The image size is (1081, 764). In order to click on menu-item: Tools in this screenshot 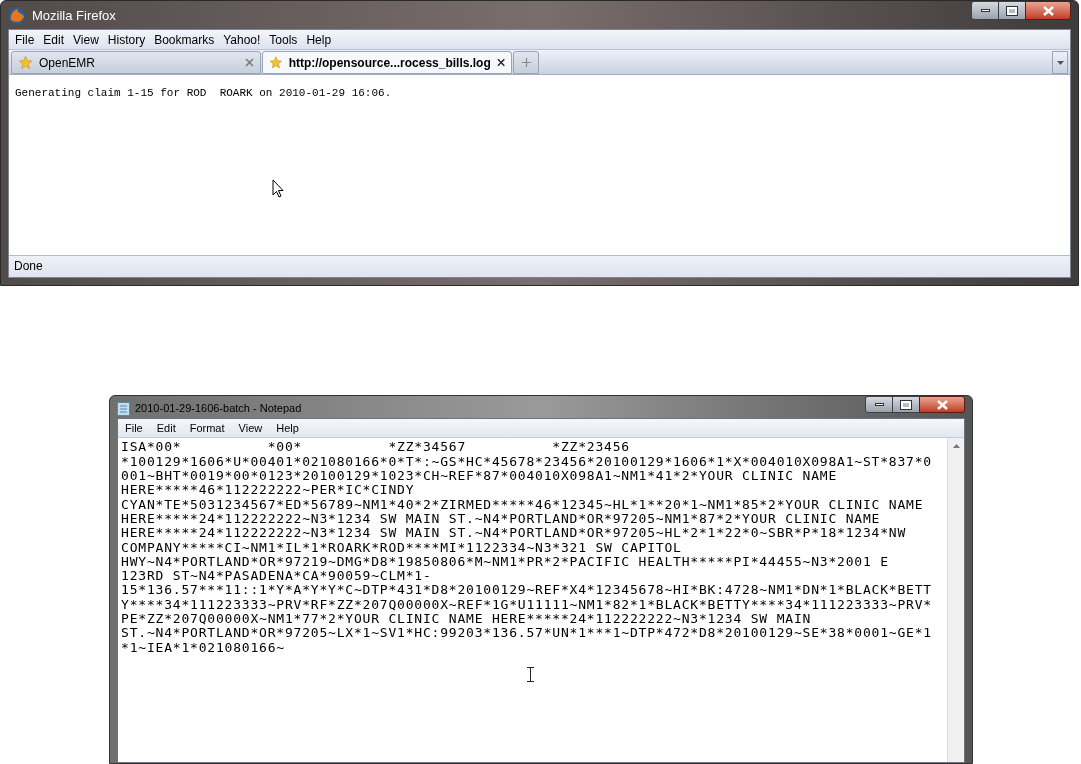, I will do `click(283, 39)`.